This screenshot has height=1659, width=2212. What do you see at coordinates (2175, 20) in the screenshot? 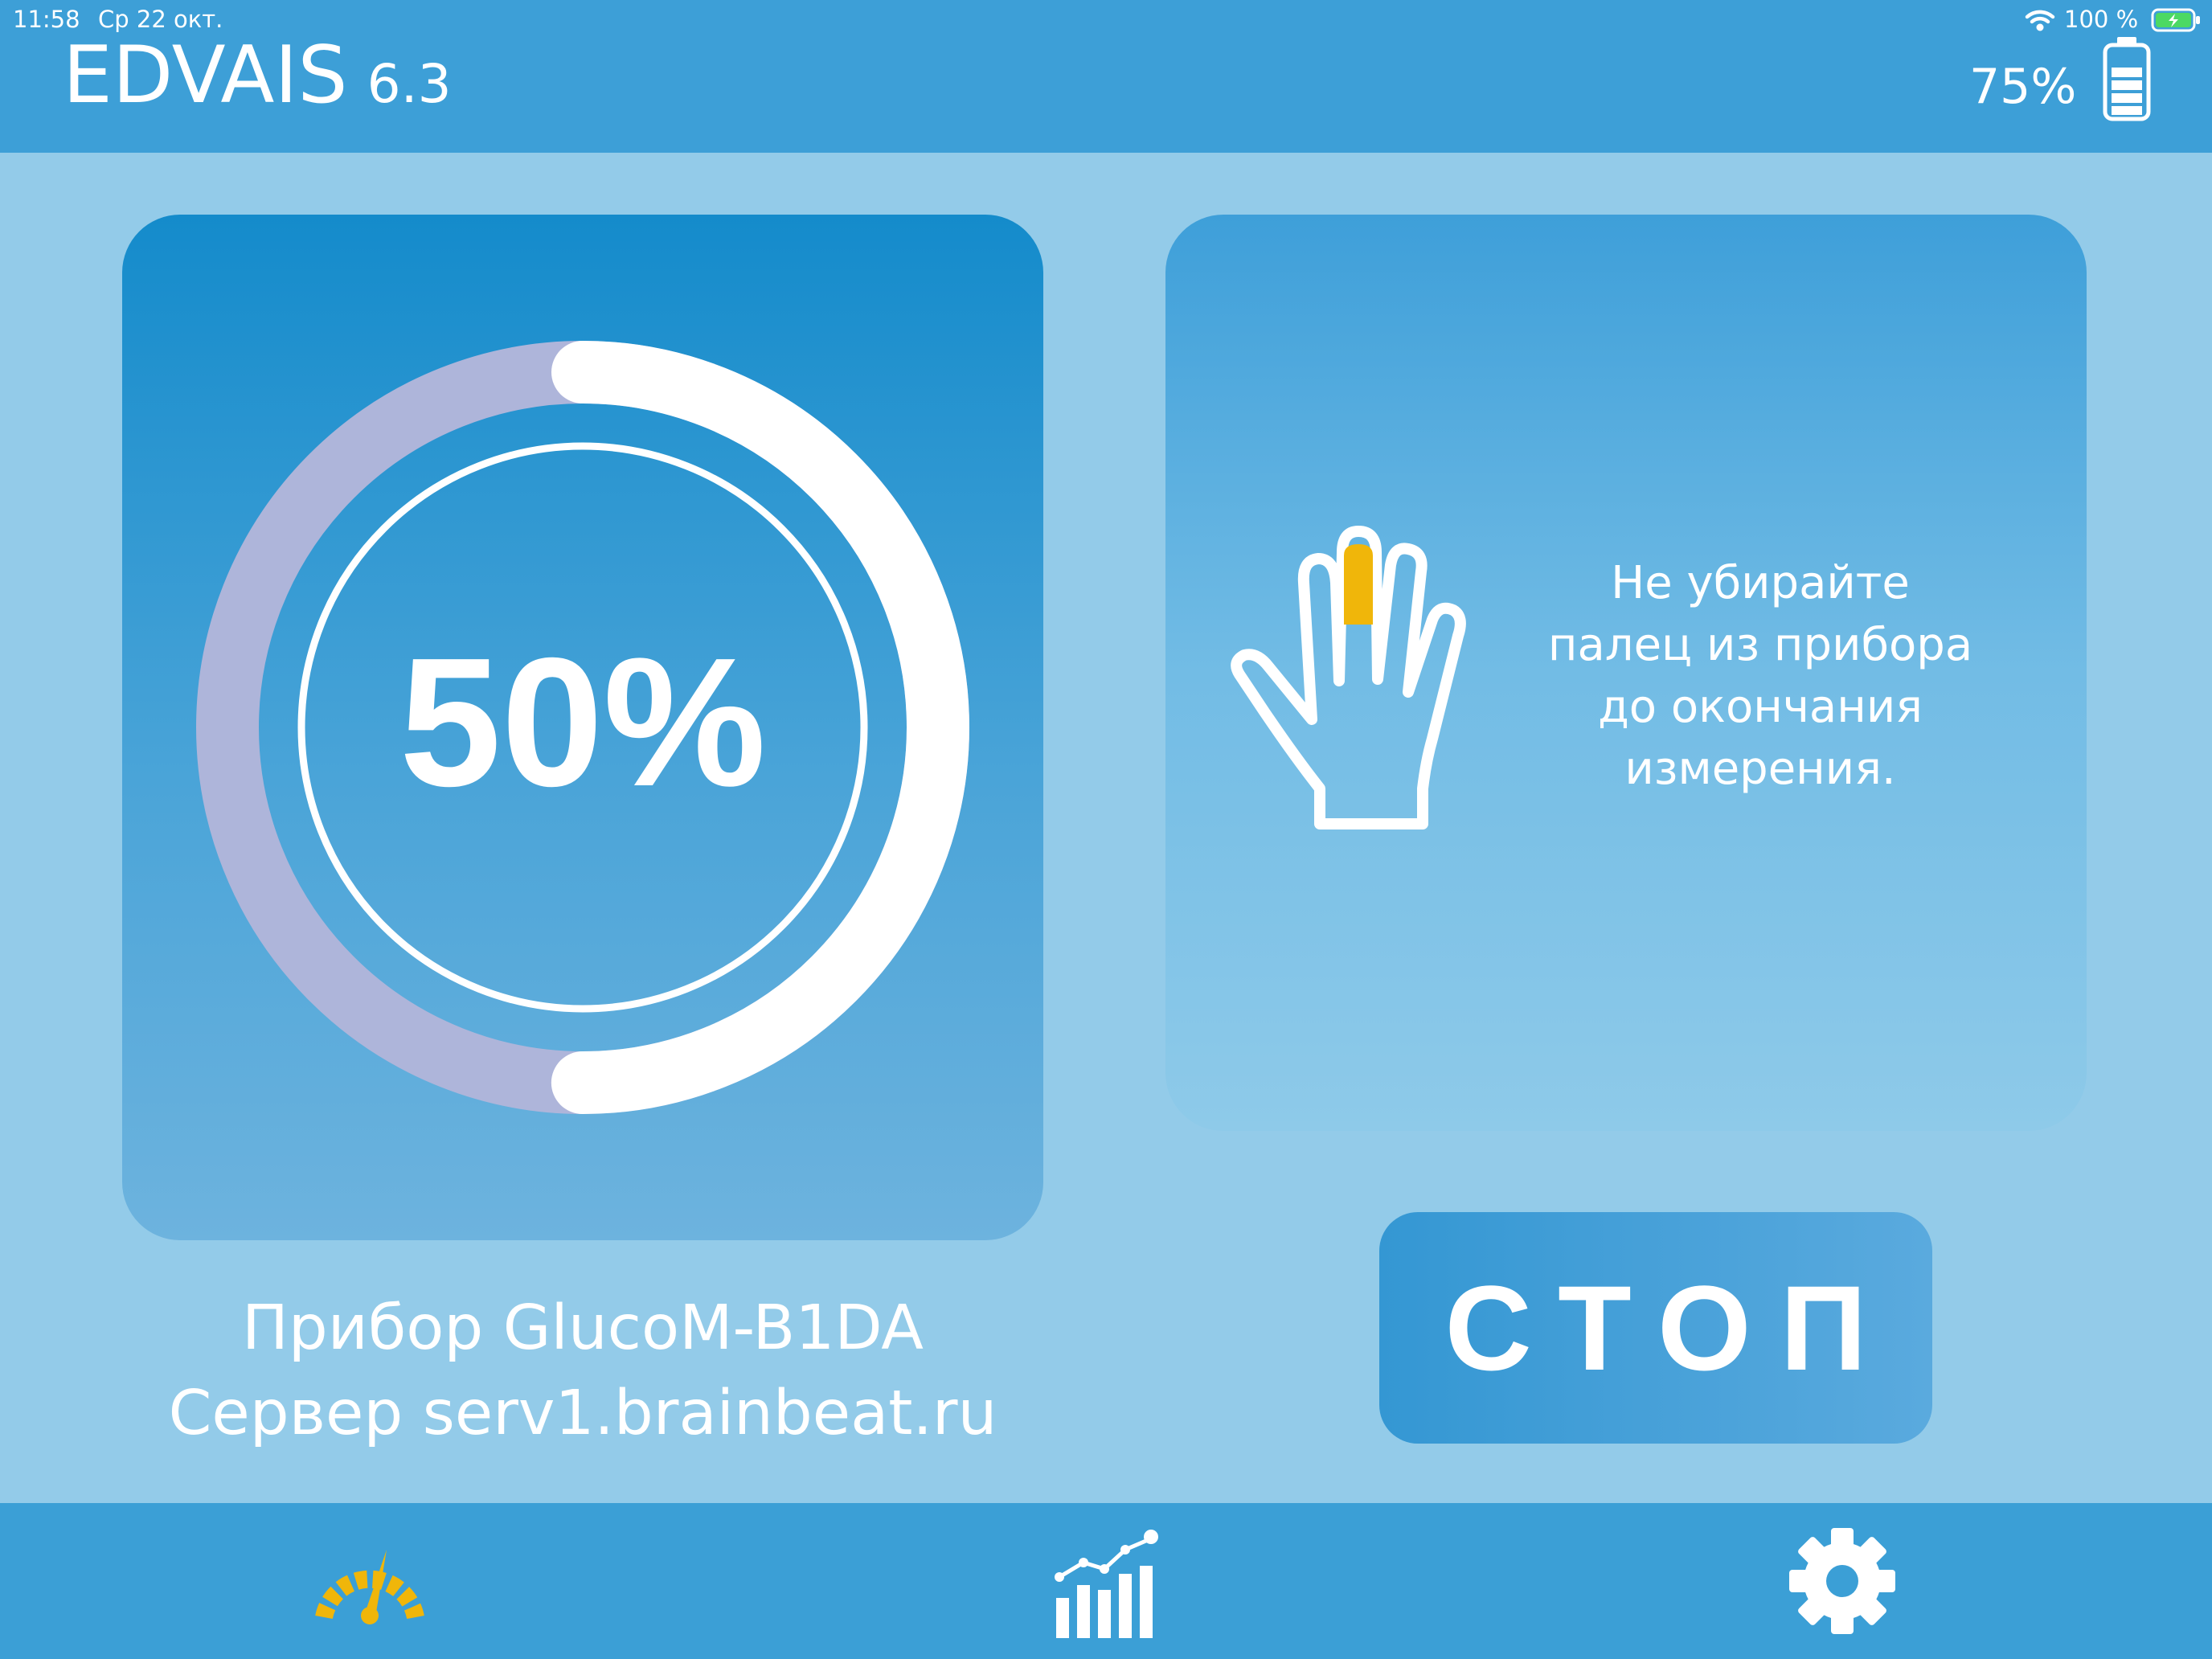
I see `system-battery-icon` at bounding box center [2175, 20].